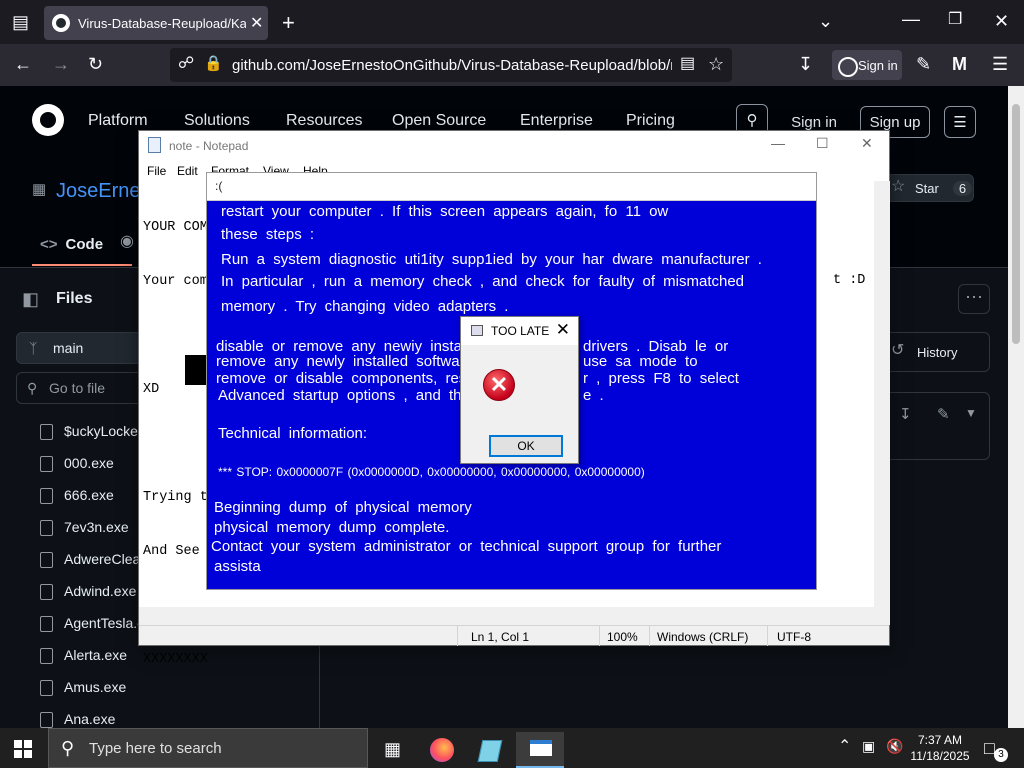  What do you see at coordinates (156, 171) in the screenshot?
I see `menu-file: File` at bounding box center [156, 171].